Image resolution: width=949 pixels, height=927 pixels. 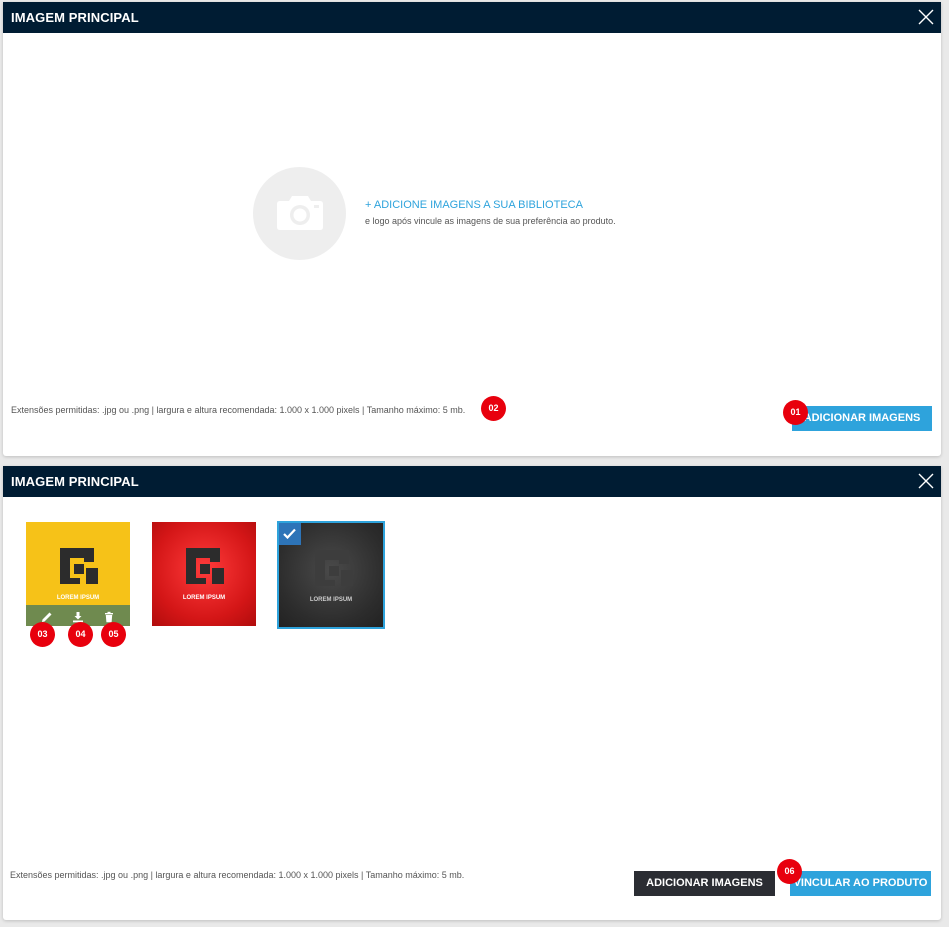 What do you see at coordinates (78, 616) in the screenshot?
I see `download-icon` at bounding box center [78, 616].